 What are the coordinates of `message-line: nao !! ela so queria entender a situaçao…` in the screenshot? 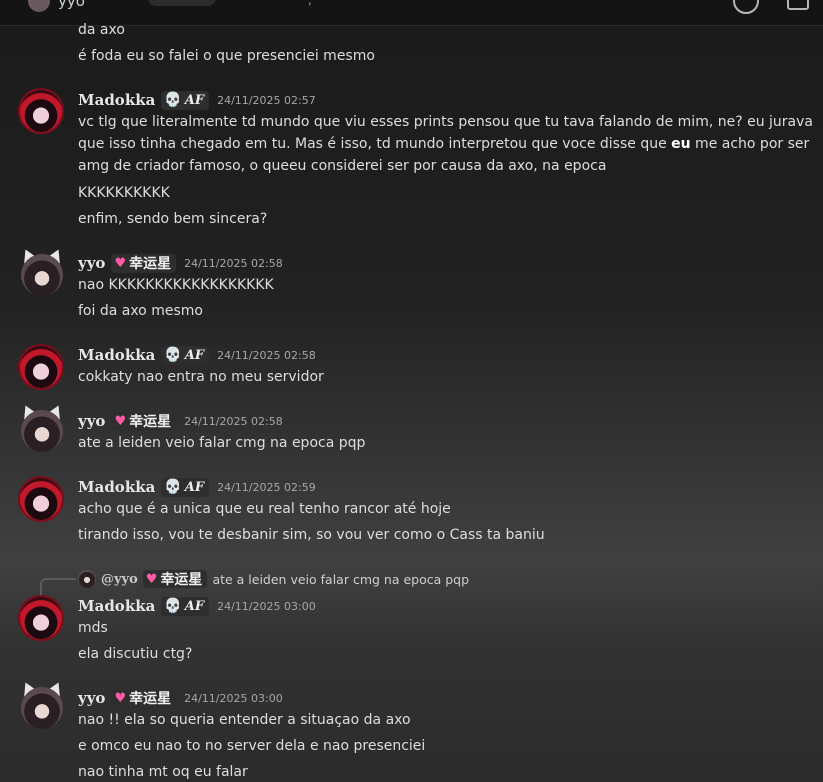 It's located at (244, 720).